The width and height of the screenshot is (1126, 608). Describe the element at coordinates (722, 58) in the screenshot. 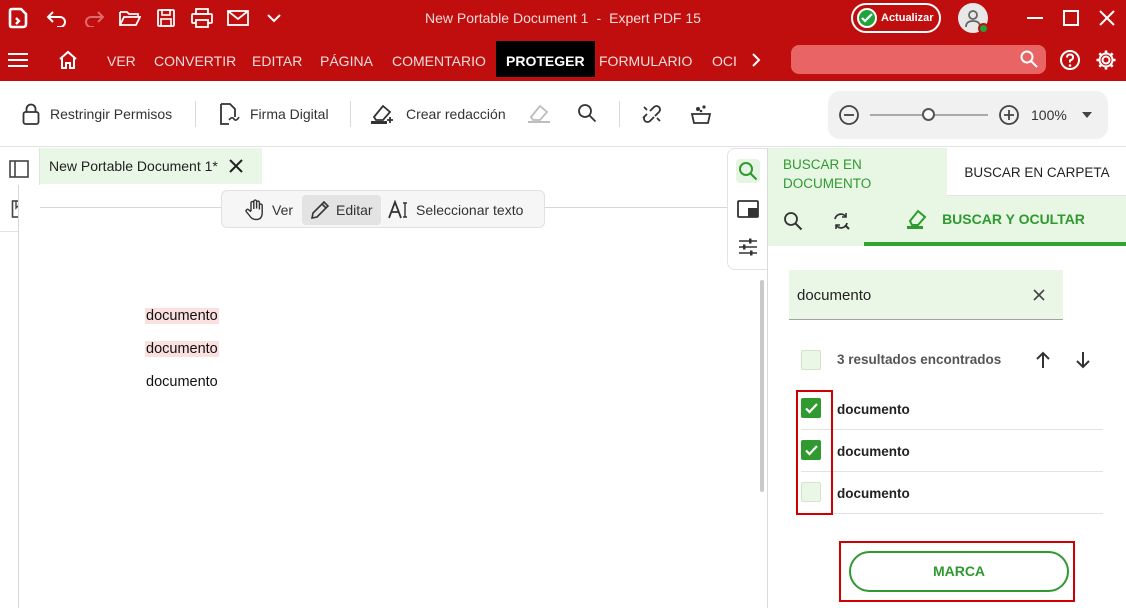

I see `menu-ocr: OCI` at that location.